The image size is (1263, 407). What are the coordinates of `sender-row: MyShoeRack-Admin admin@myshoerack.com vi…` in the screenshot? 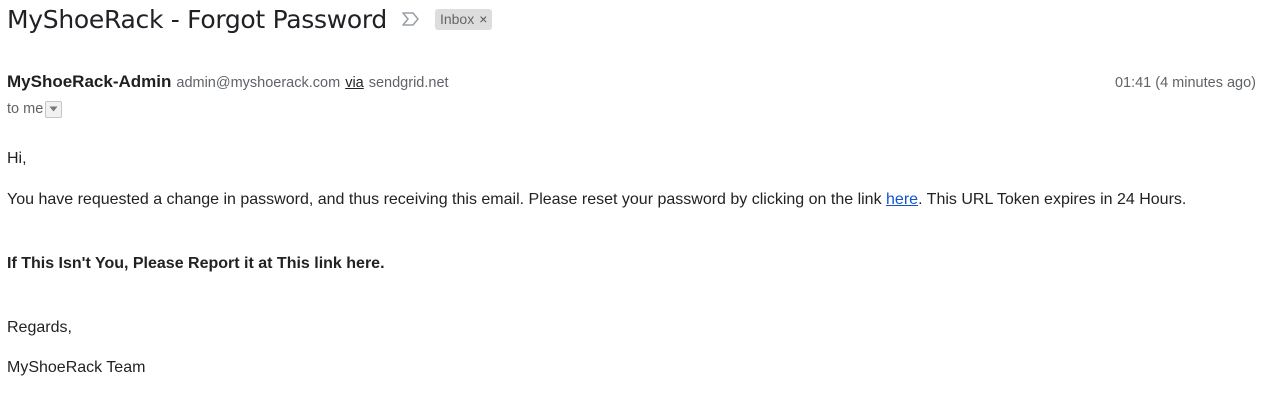 It's located at (631, 83).